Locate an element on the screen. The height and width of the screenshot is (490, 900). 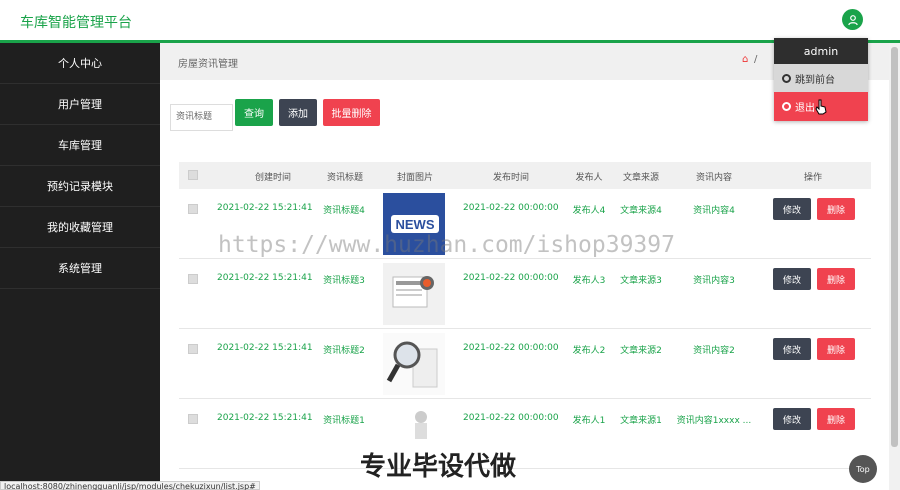
logout-label: 退出 is located at coordinates (805, 108).